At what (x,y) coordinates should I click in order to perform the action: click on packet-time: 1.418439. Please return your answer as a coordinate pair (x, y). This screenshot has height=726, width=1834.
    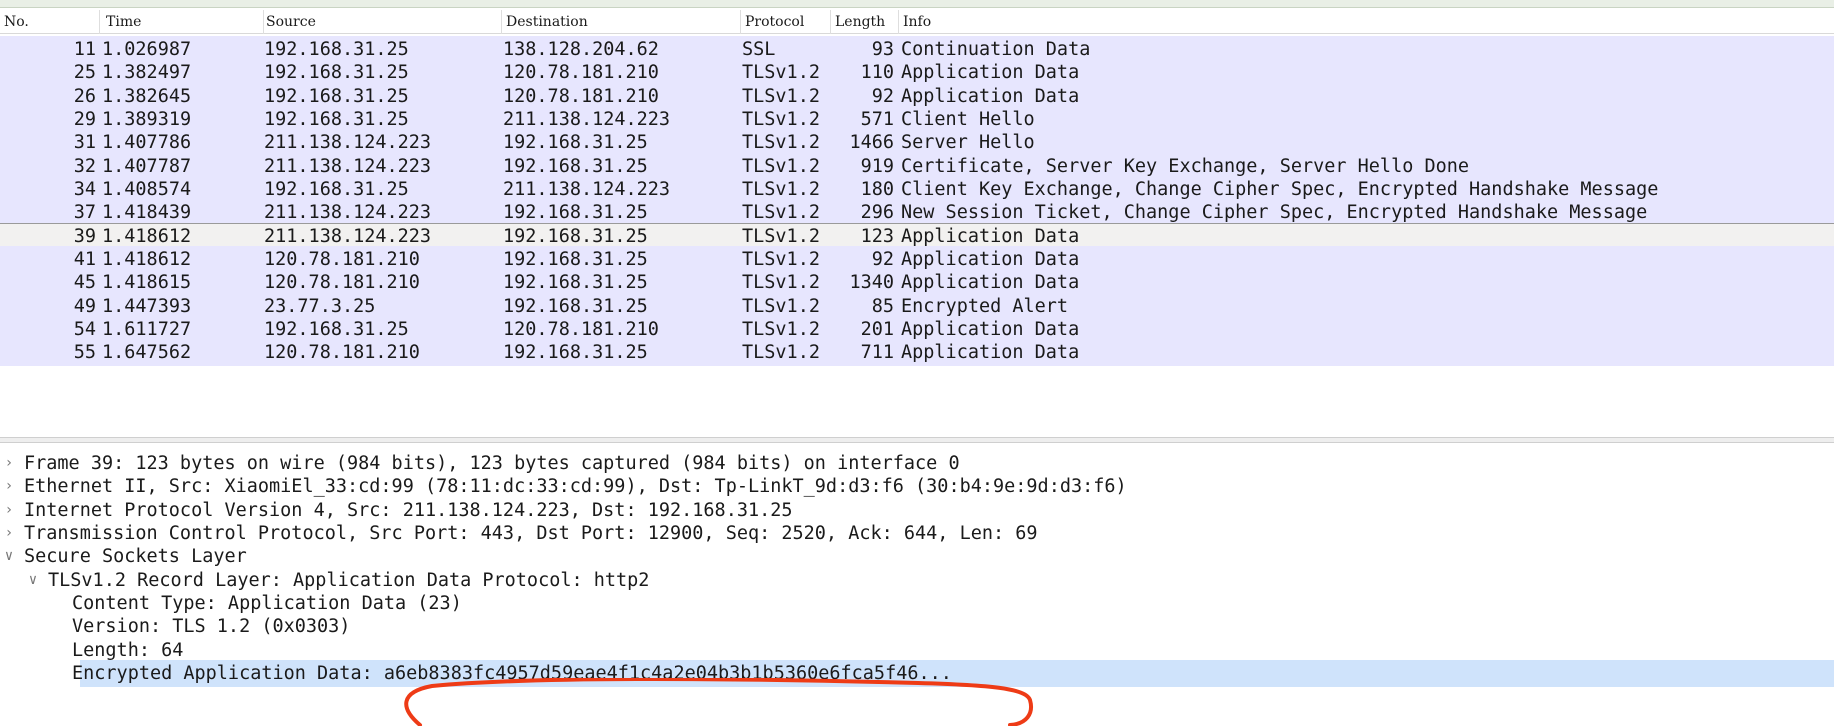
    Looking at the image, I should click on (147, 212).